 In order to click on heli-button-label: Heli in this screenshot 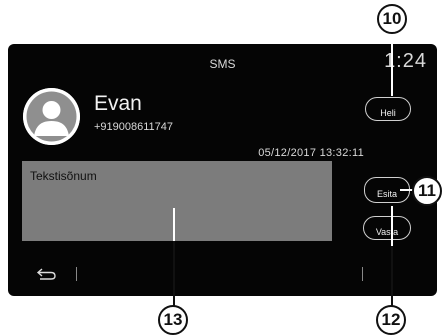, I will do `click(388, 113)`.